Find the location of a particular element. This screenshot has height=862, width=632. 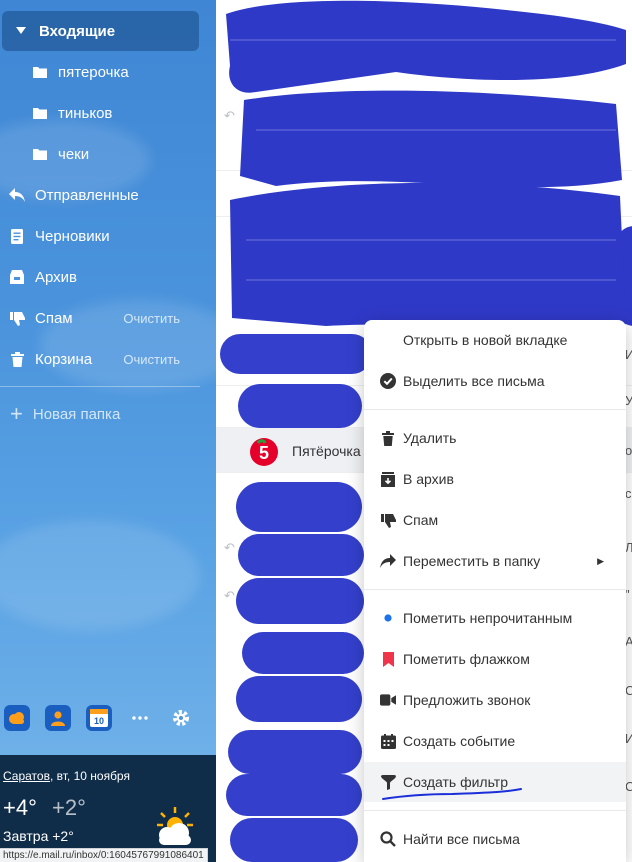

calendar-app-icon: 10 is located at coordinates (99, 718).